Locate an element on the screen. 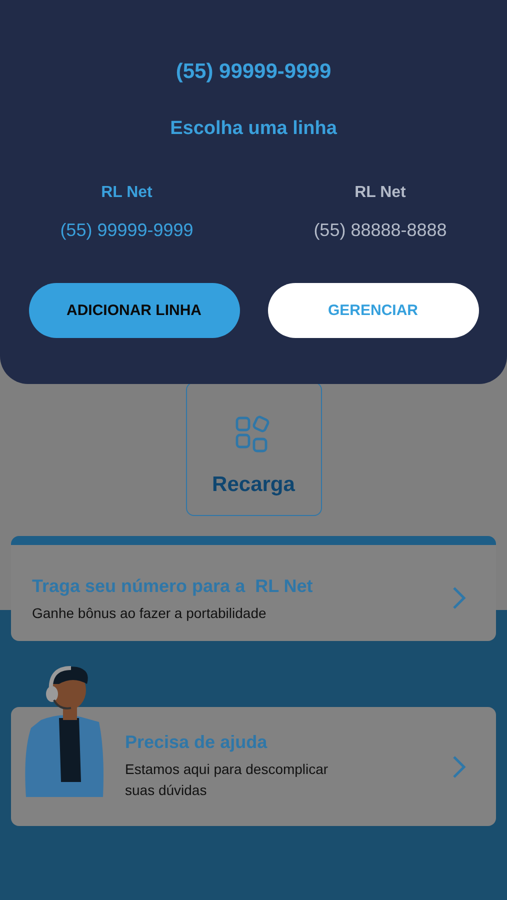  panel-title: Escolha uma linha is located at coordinates (253, 129).